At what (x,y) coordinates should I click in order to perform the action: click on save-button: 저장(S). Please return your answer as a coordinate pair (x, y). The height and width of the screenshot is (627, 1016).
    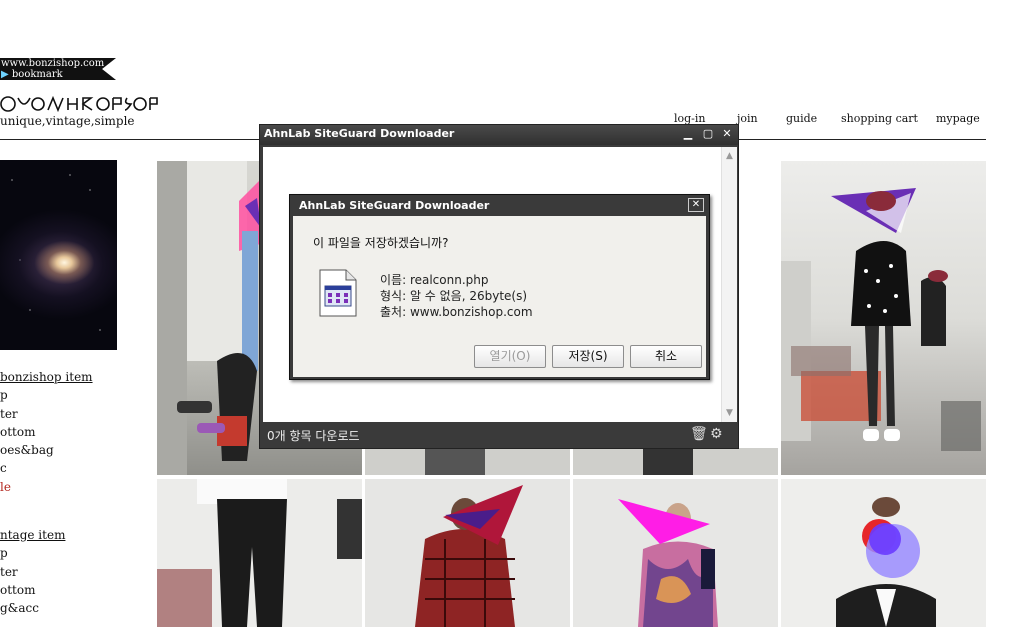
    Looking at the image, I should click on (588, 356).